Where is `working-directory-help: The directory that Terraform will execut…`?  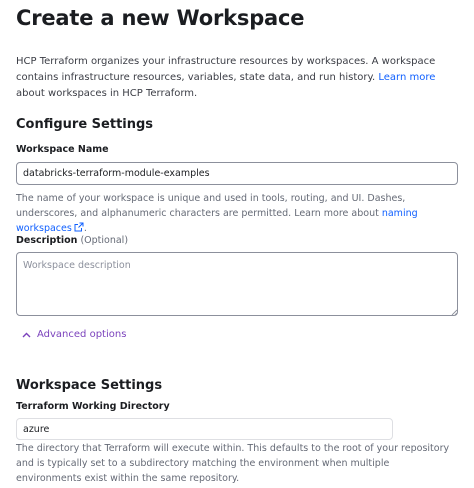
working-directory-help: The directory that Terraform will execut… is located at coordinates (233, 463).